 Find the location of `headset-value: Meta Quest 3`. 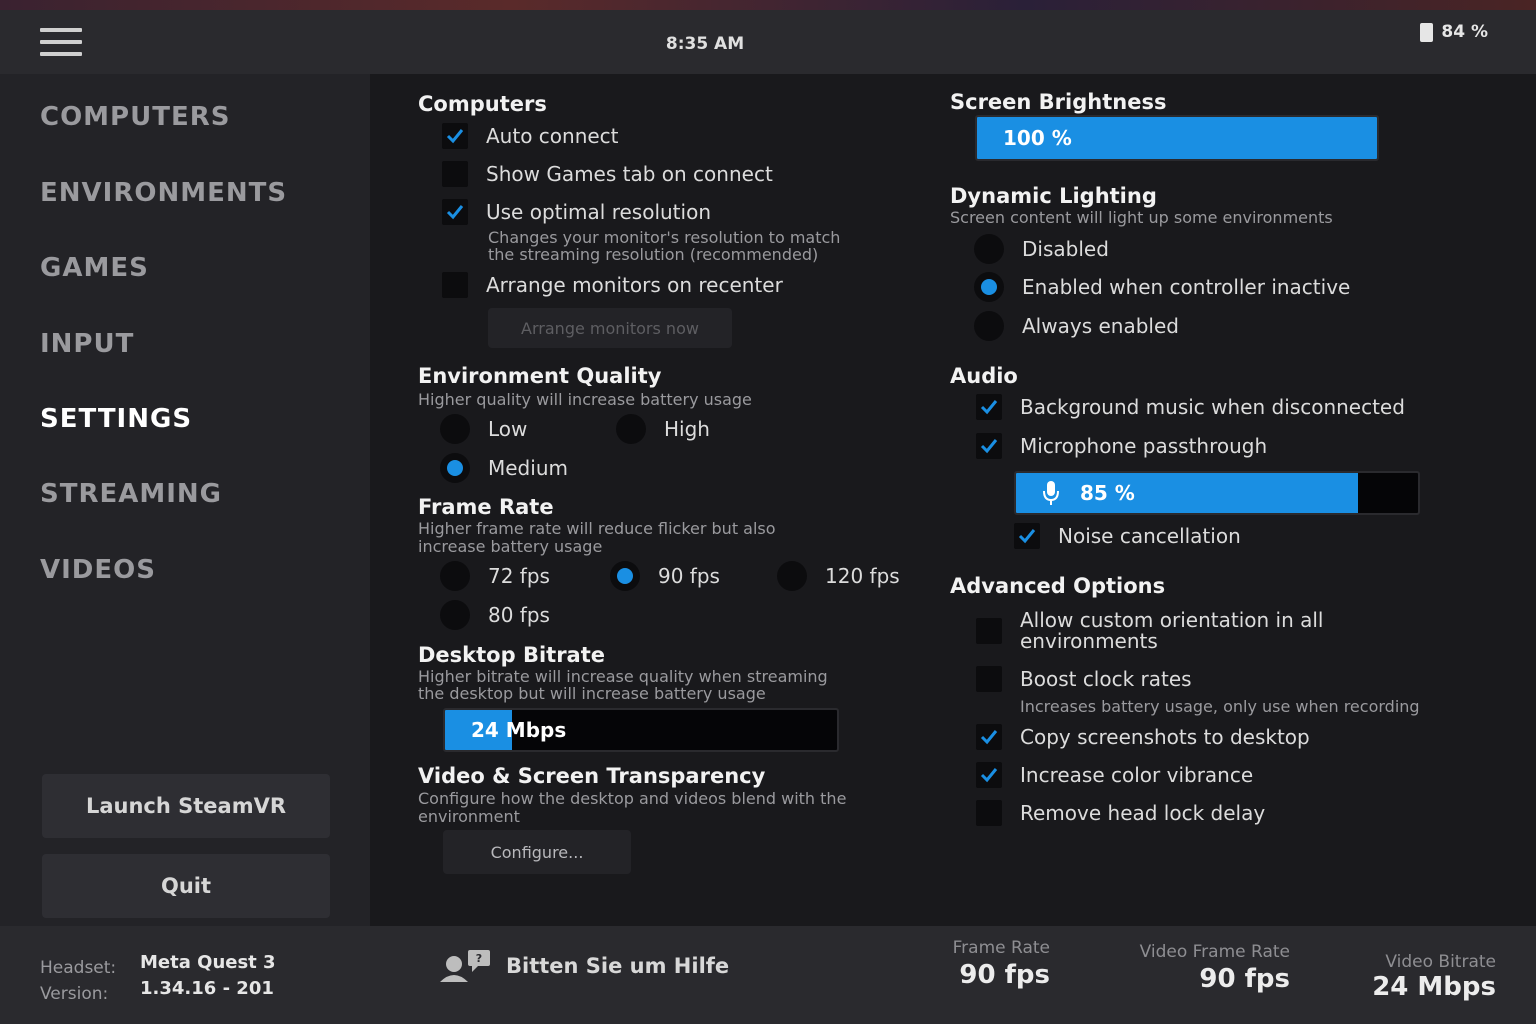

headset-value: Meta Quest 3 is located at coordinates (208, 962).